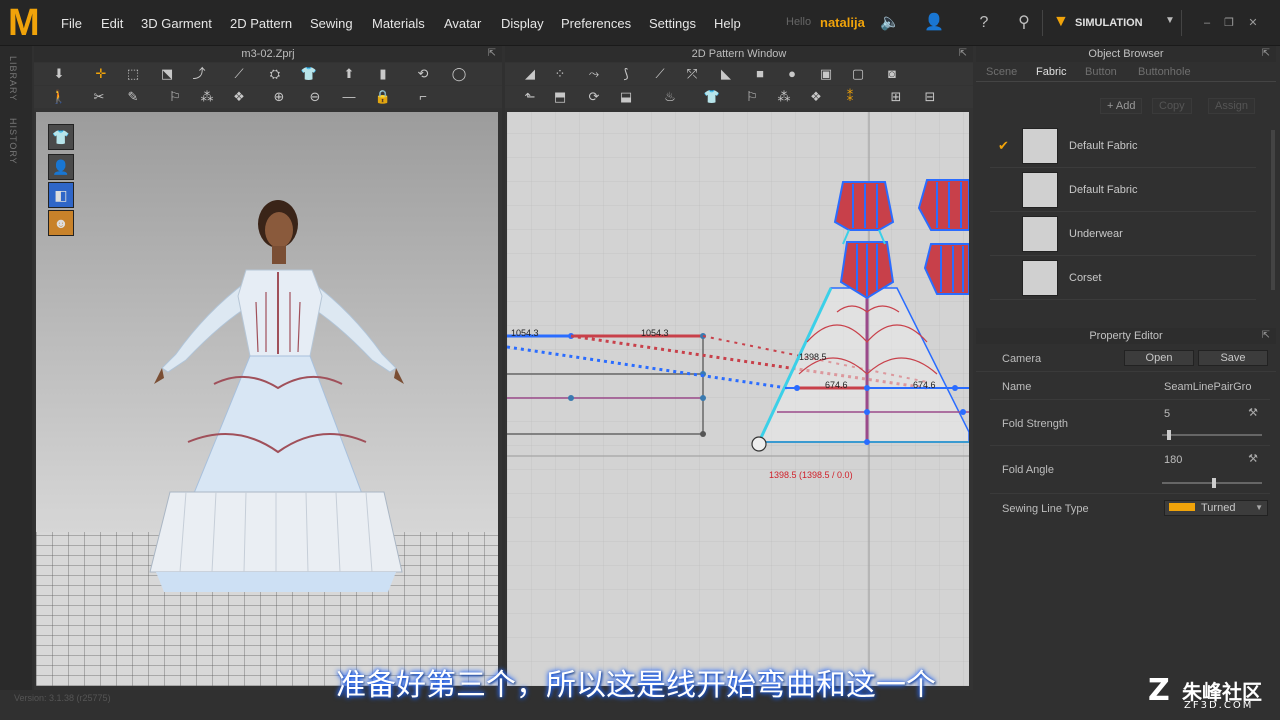  What do you see at coordinates (594, 97) in the screenshot?
I see `dart-icon: ⟳` at bounding box center [594, 97].